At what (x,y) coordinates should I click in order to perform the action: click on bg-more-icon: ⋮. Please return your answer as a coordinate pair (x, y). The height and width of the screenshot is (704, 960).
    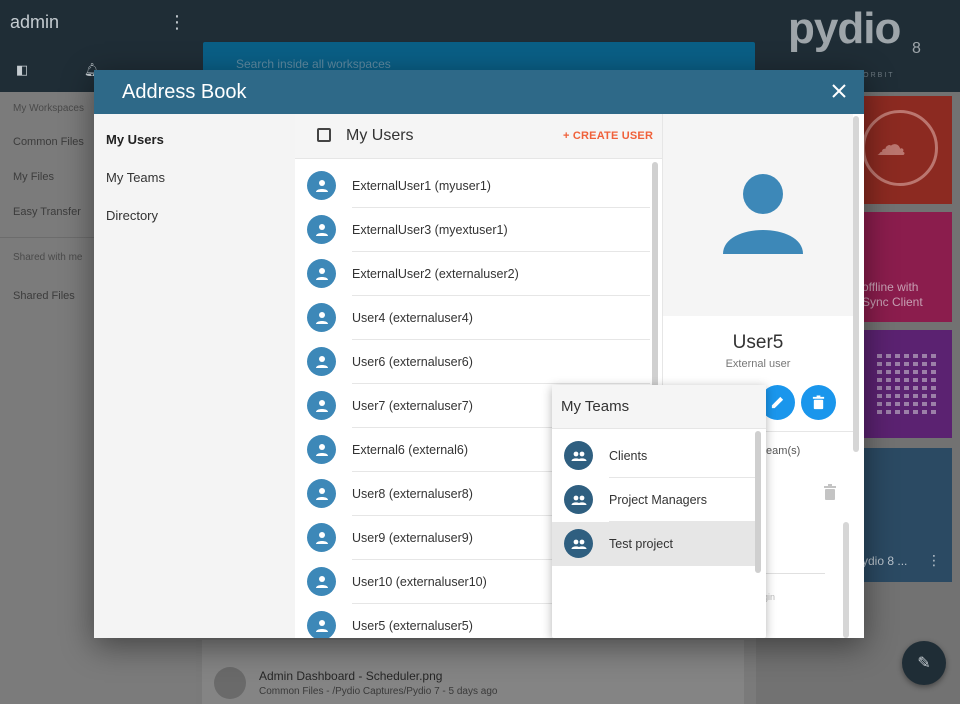
    Looking at the image, I should click on (177, 22).